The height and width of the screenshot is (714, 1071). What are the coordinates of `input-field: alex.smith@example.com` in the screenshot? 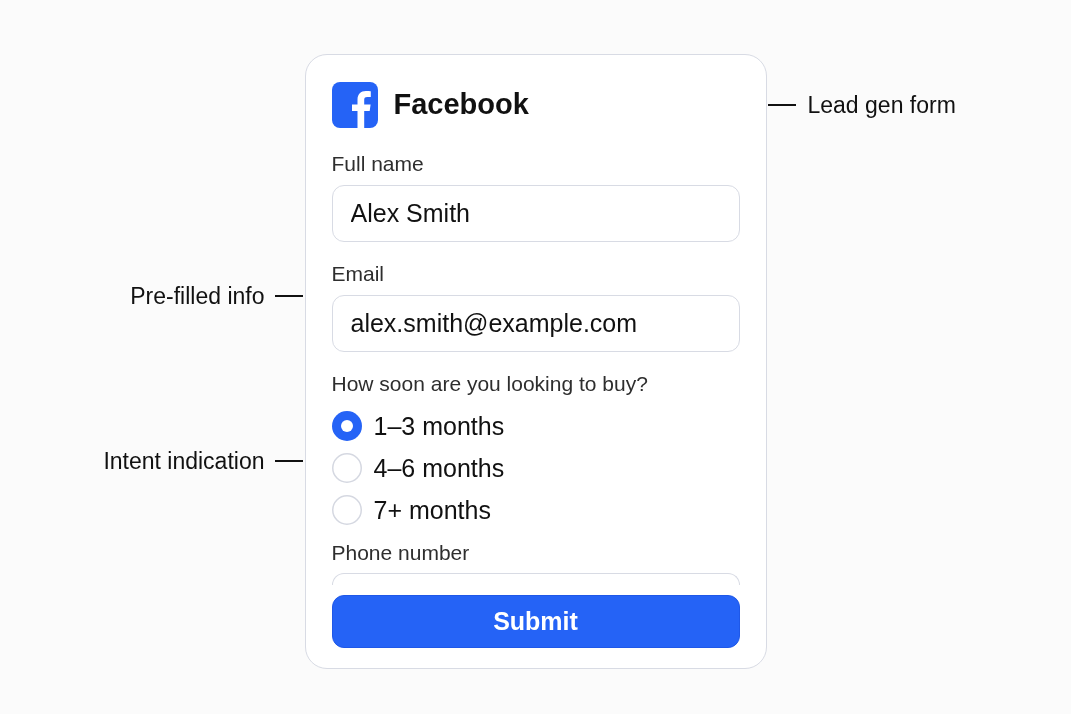 It's located at (535, 323).